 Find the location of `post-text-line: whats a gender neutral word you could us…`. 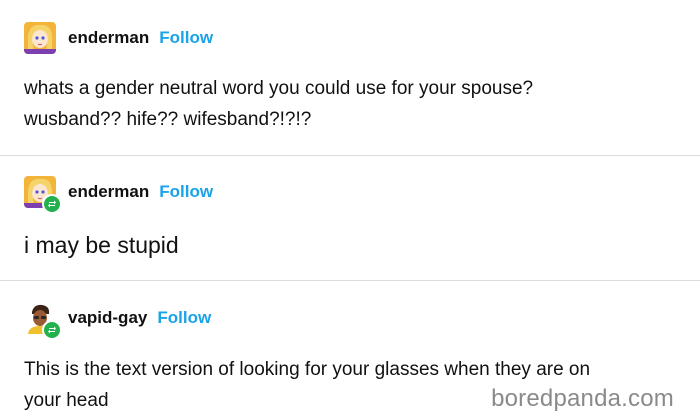

post-text-line: whats a gender neutral word you could us… is located at coordinates (279, 88).